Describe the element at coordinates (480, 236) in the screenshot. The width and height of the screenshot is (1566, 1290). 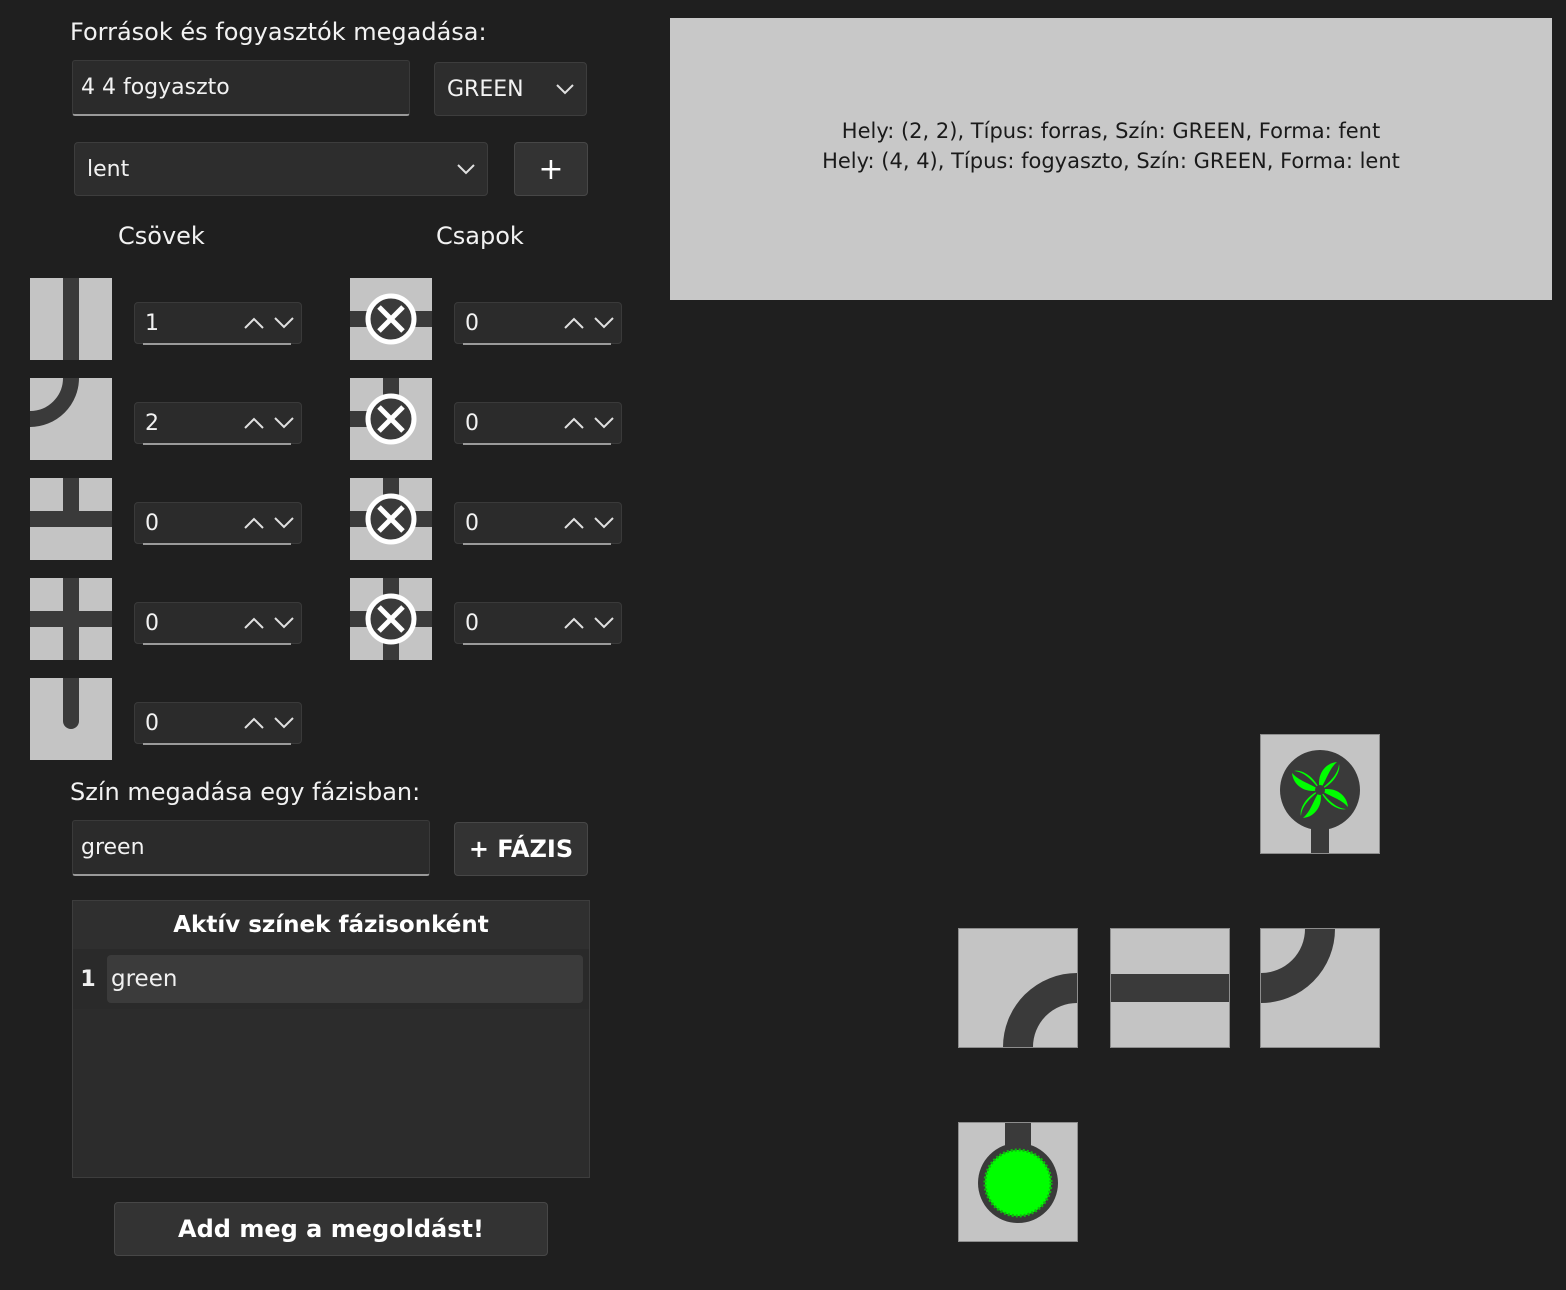
I see `taps-title: Csapok` at that location.